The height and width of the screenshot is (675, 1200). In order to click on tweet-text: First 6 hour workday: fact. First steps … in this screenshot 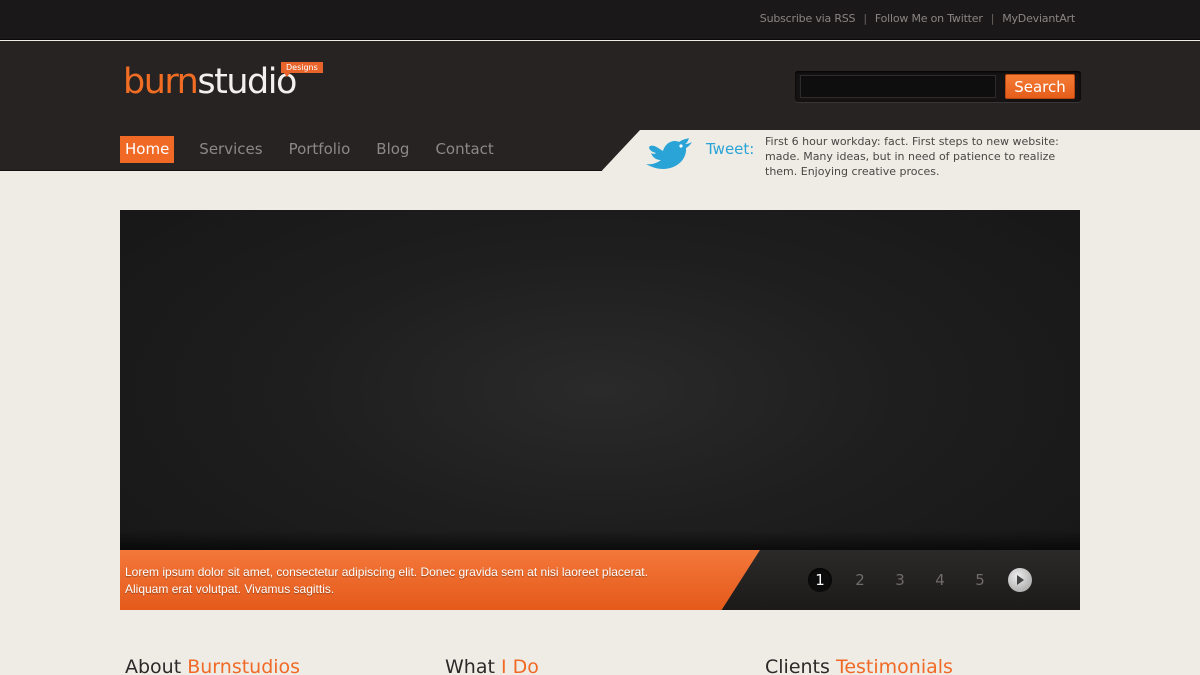, I will do `click(912, 156)`.